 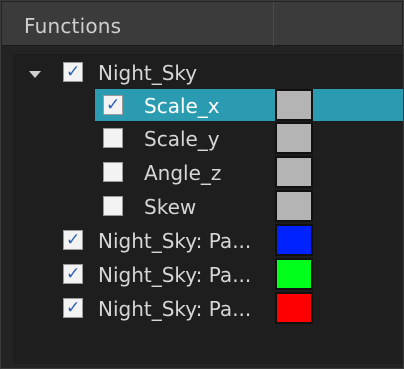 What do you see at coordinates (113, 172) in the screenshot?
I see `checkbox-angle-z` at bounding box center [113, 172].